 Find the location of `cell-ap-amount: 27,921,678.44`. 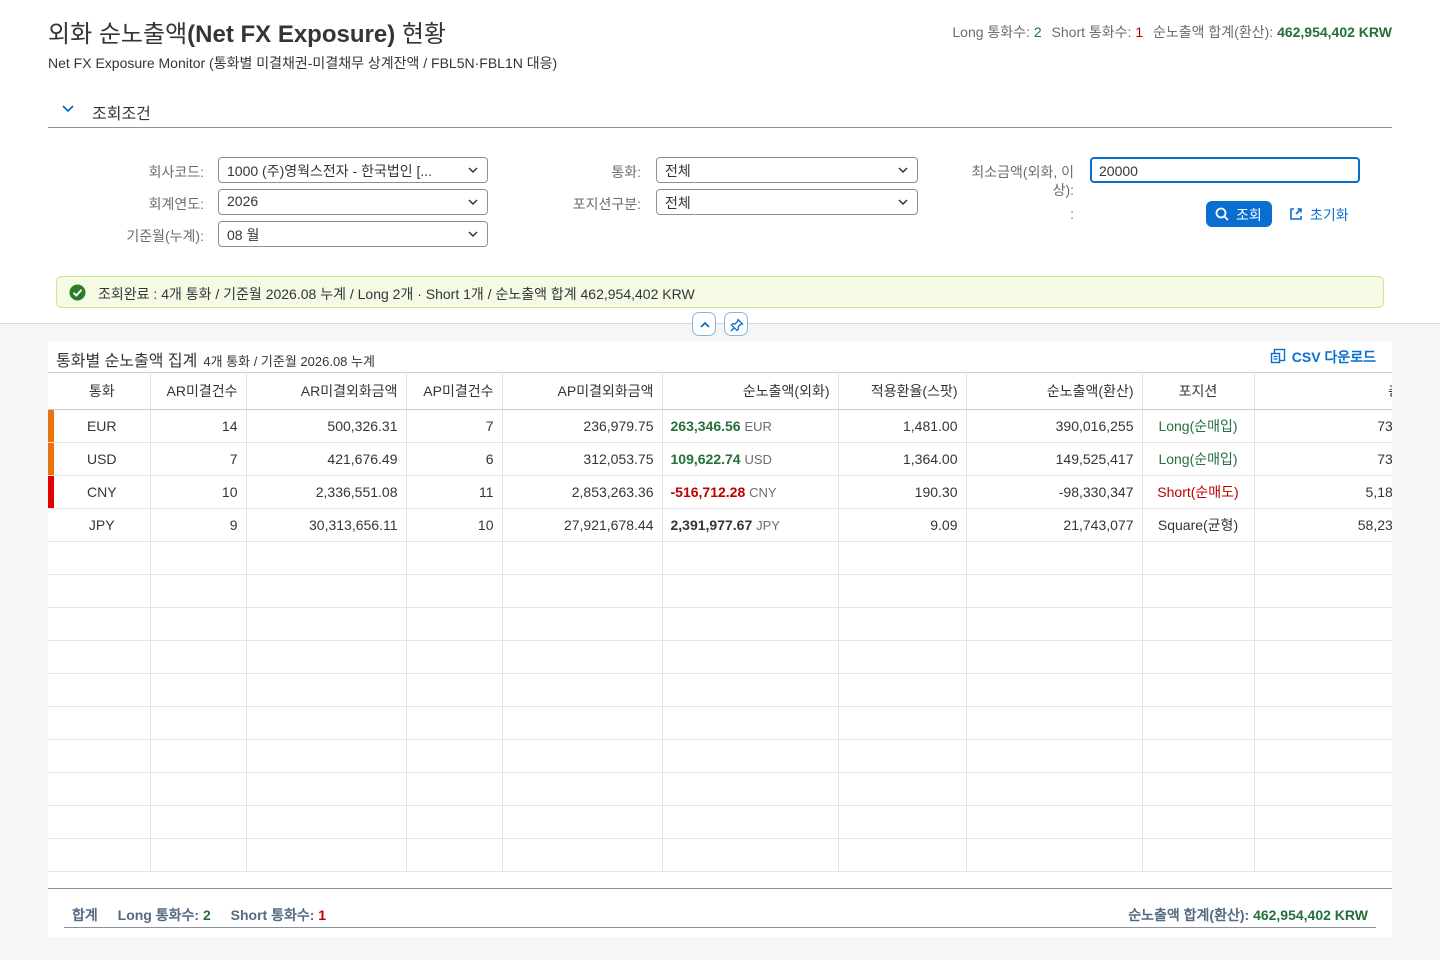

cell-ap-amount: 27,921,678.44 is located at coordinates (582, 525).